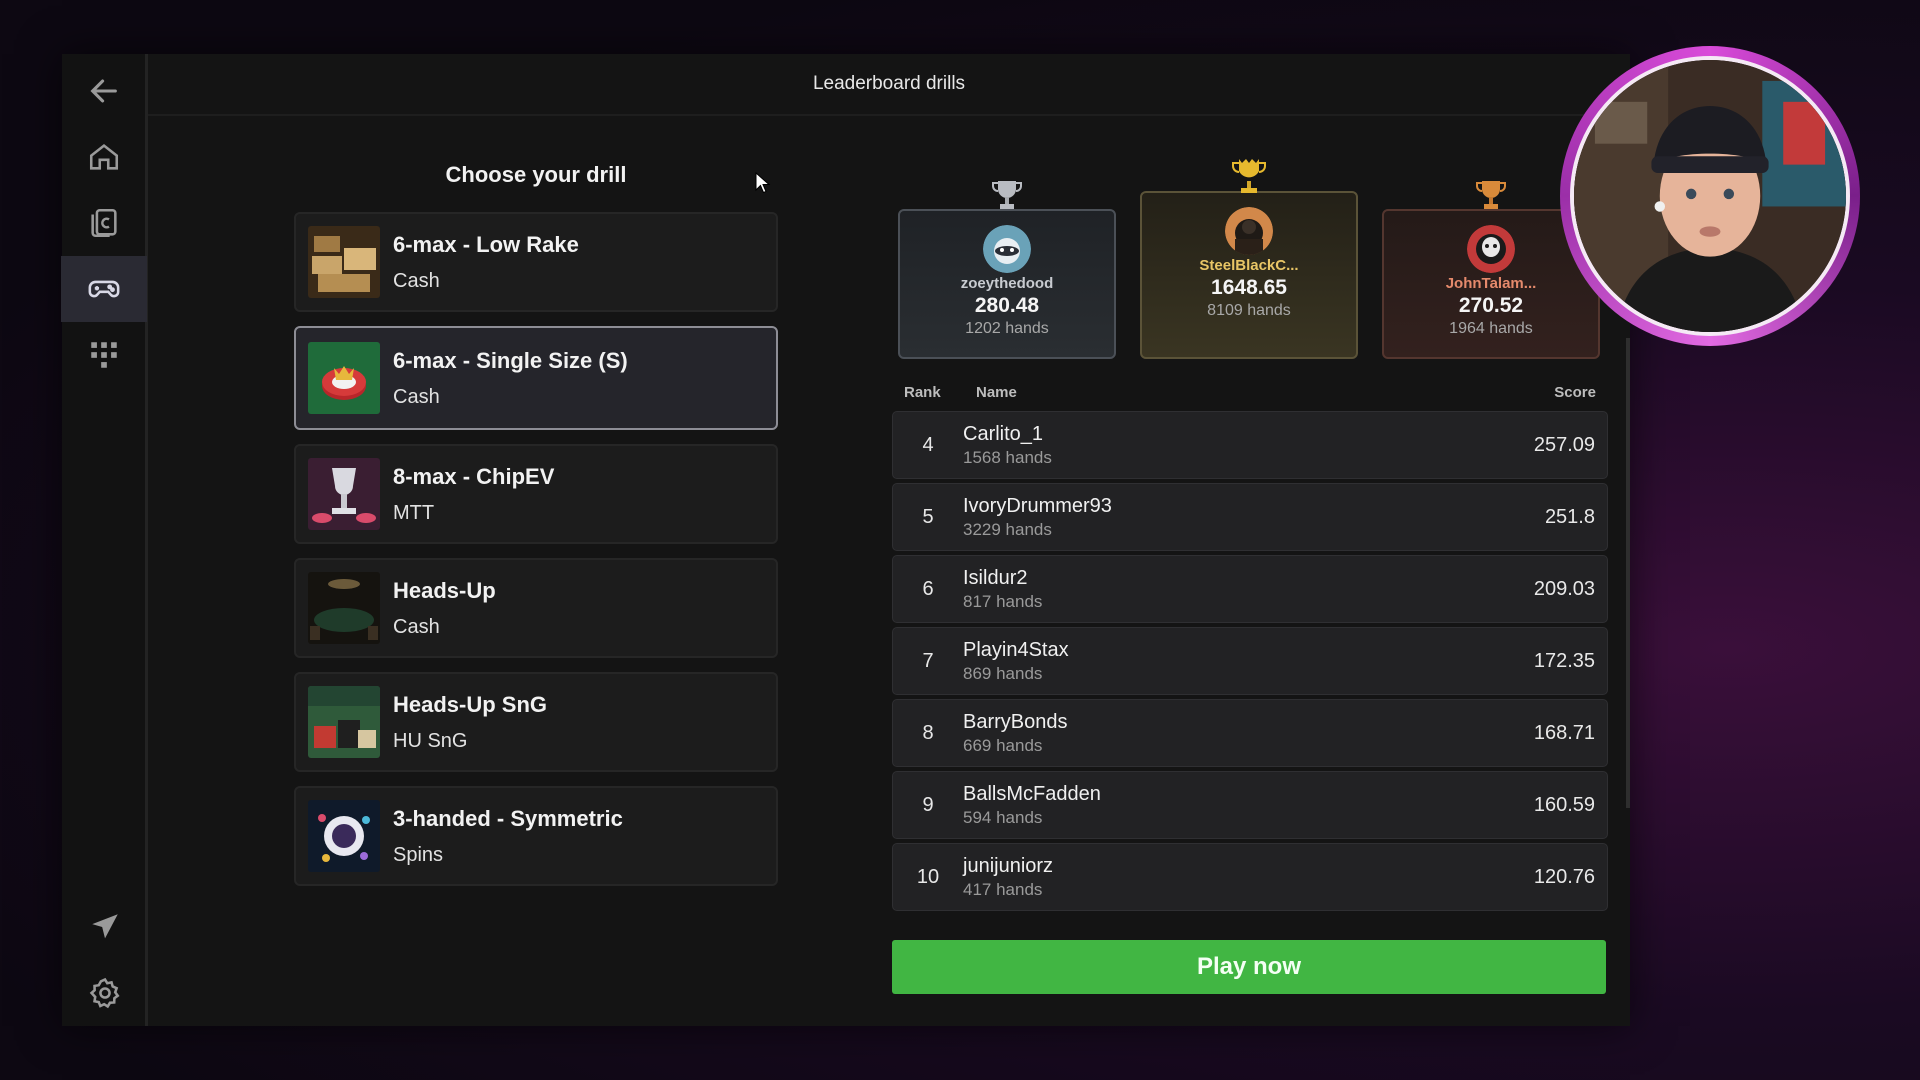  I want to click on gamepad-icon, so click(103, 289).